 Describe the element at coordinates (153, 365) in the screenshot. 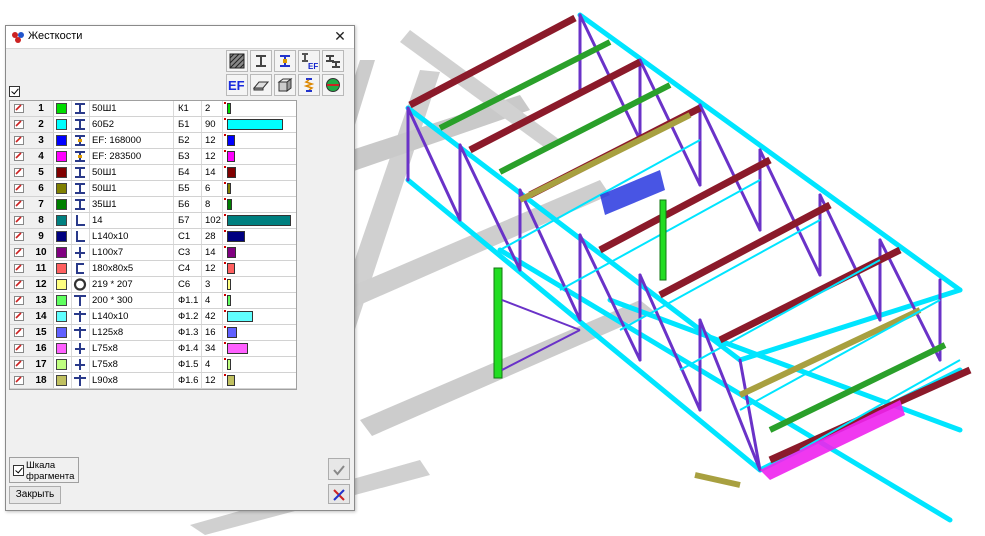

I see `table-row: 17 L75x8 Ф1.5 4` at that location.